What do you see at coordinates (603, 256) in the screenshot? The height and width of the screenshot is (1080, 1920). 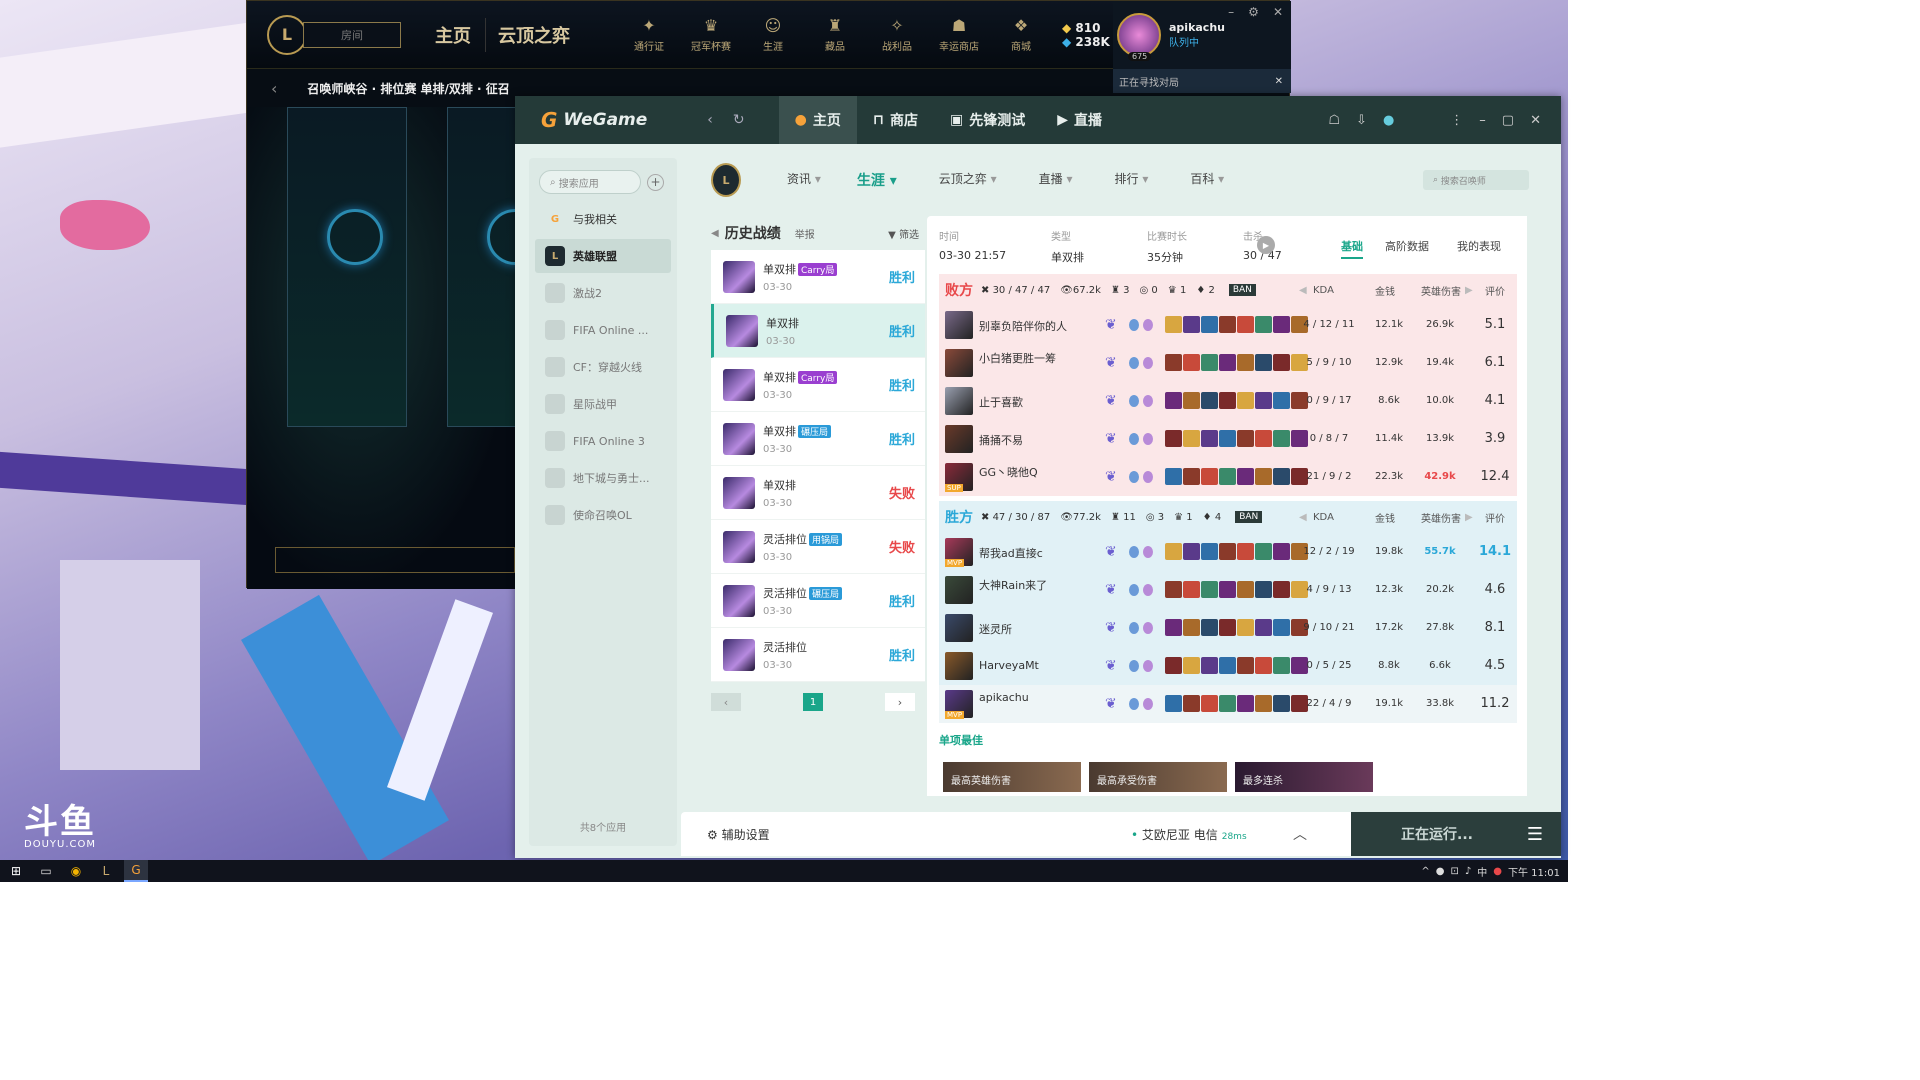 I see `sidebar-item-lol: L 英雄联盟` at bounding box center [603, 256].